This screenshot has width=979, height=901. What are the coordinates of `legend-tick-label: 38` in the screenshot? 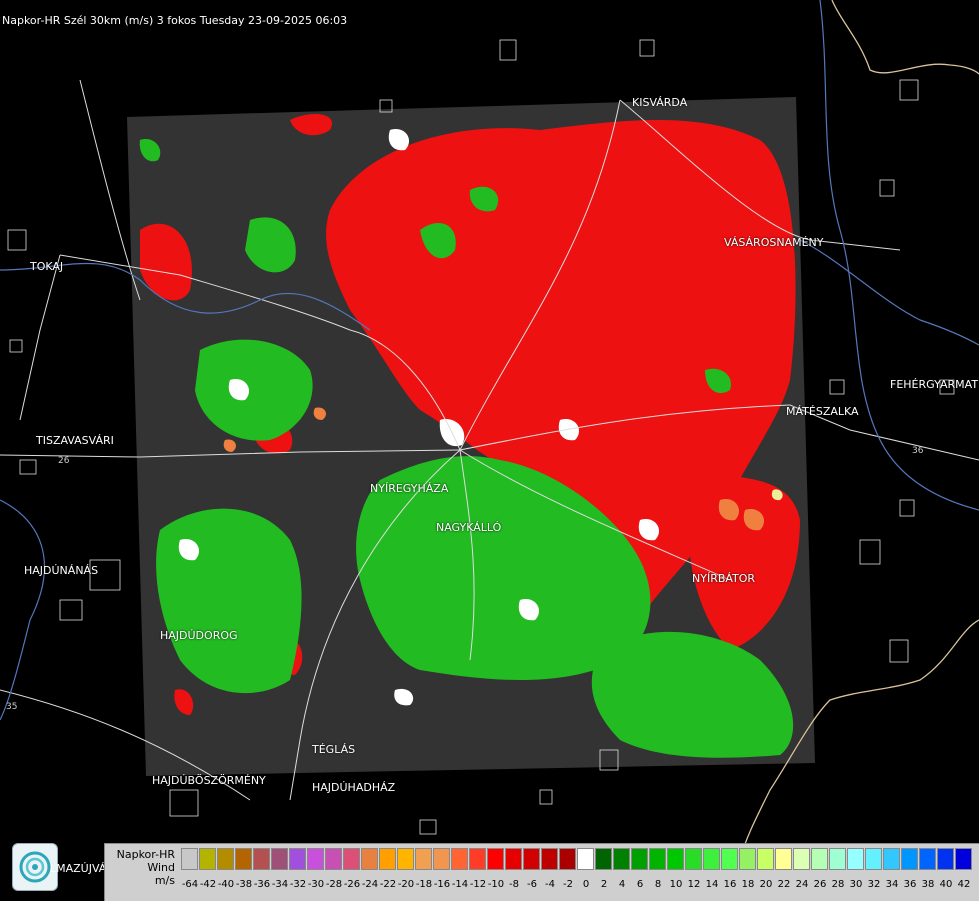 It's located at (928, 884).